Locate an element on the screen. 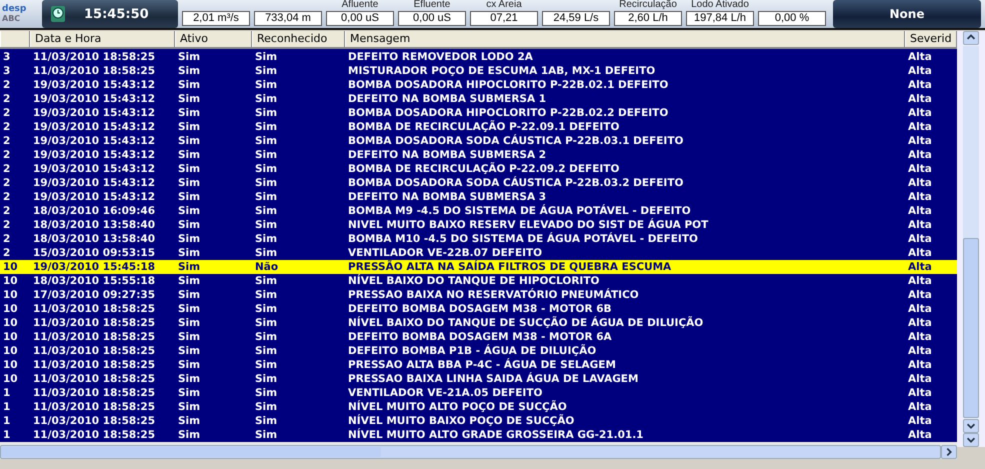 The height and width of the screenshot is (469, 985). alarm-row: 2 19/03/2010 15:43:12 Sim Sim BOMBA DOSADORA SODA CÁUSTICA P-22B.03.2 DEFEITO Alta is located at coordinates (478, 183).